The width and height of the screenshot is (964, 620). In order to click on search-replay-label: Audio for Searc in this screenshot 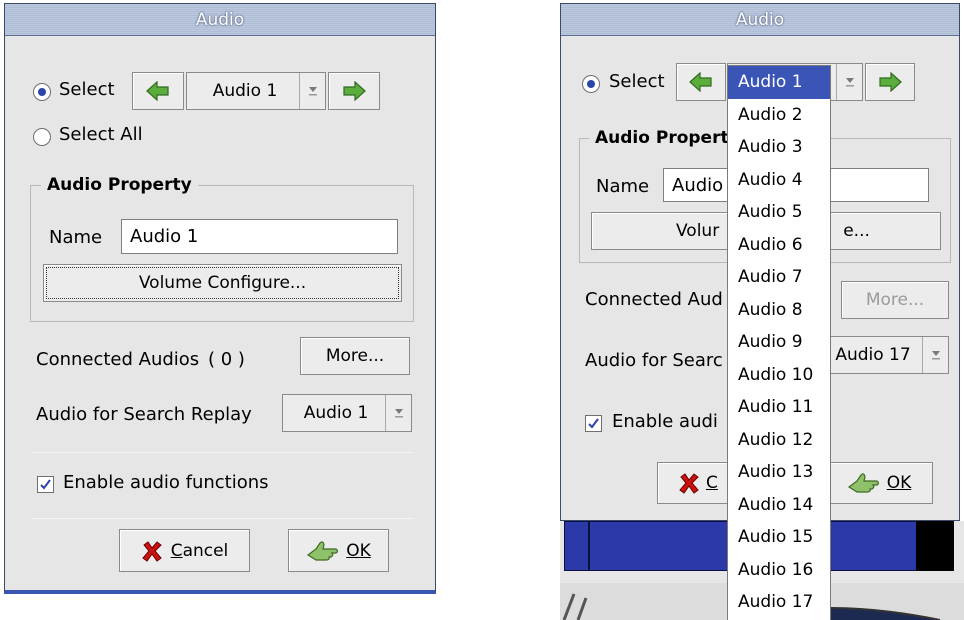, I will do `click(654, 360)`.